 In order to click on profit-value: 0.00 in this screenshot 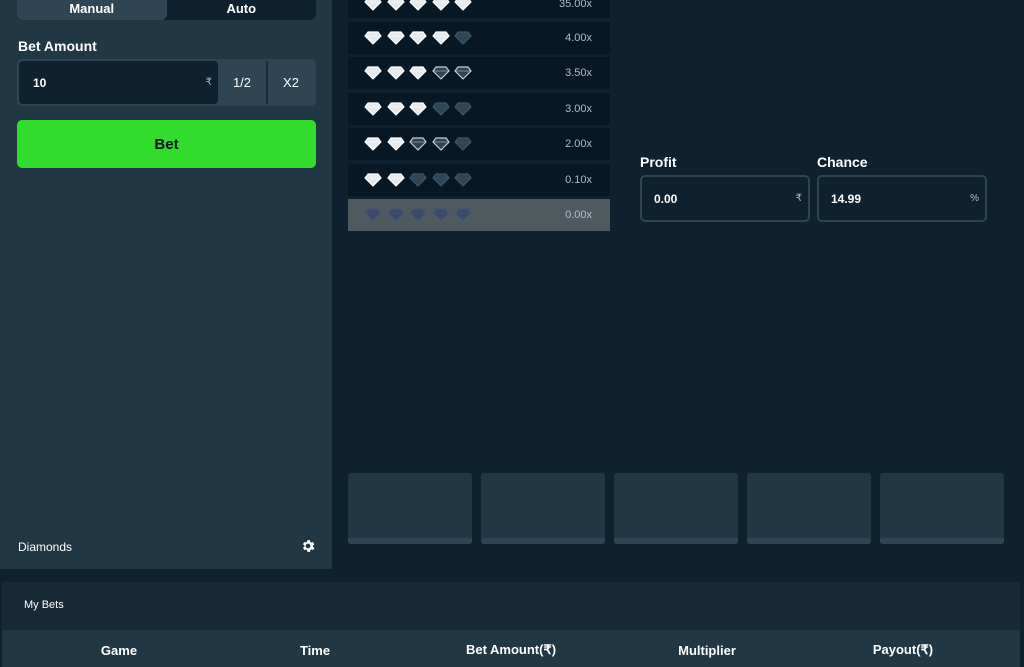, I will do `click(666, 198)`.